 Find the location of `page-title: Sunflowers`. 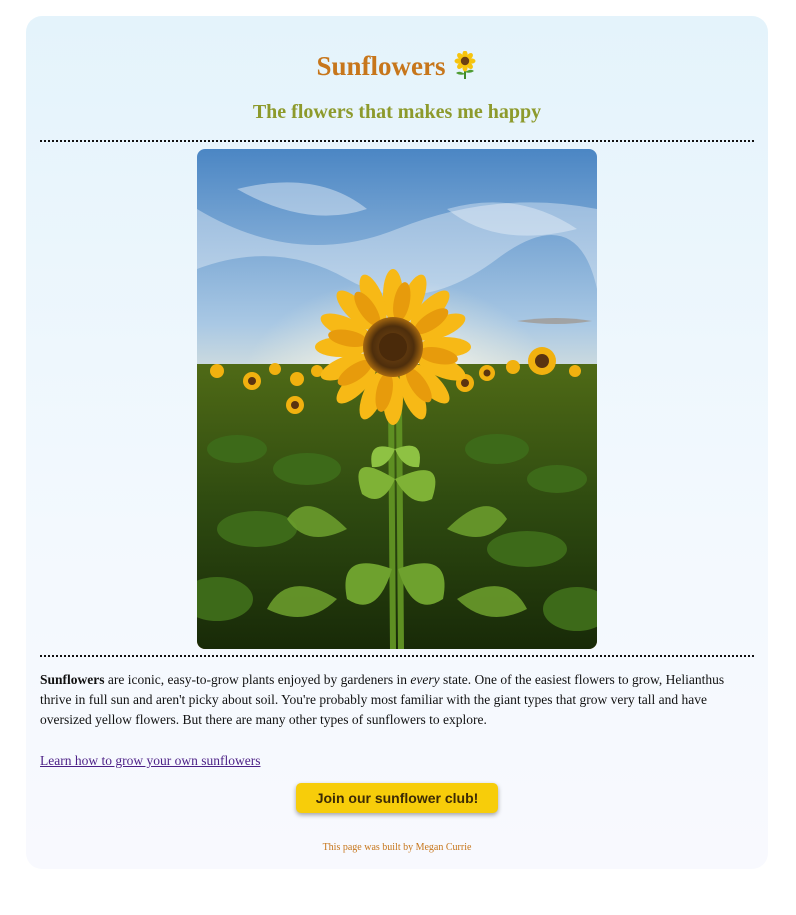

page-title: Sunflowers is located at coordinates (397, 66).